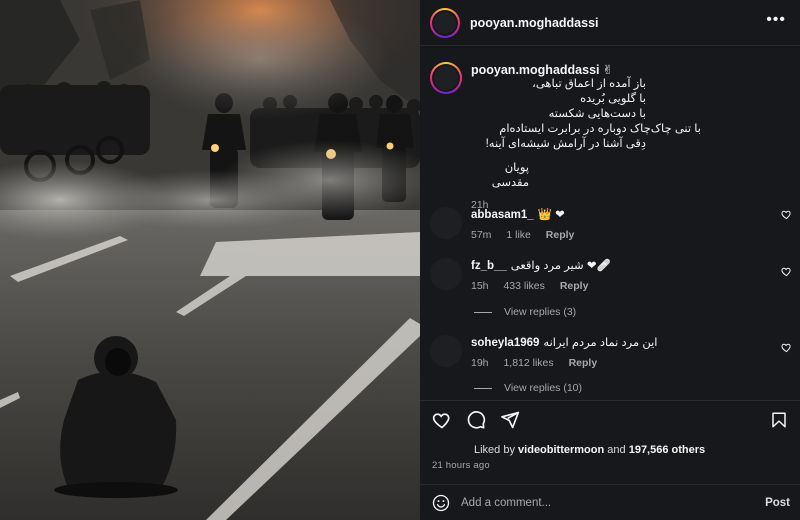 The height and width of the screenshot is (520, 800). I want to click on heart-icon, so click(442, 420).